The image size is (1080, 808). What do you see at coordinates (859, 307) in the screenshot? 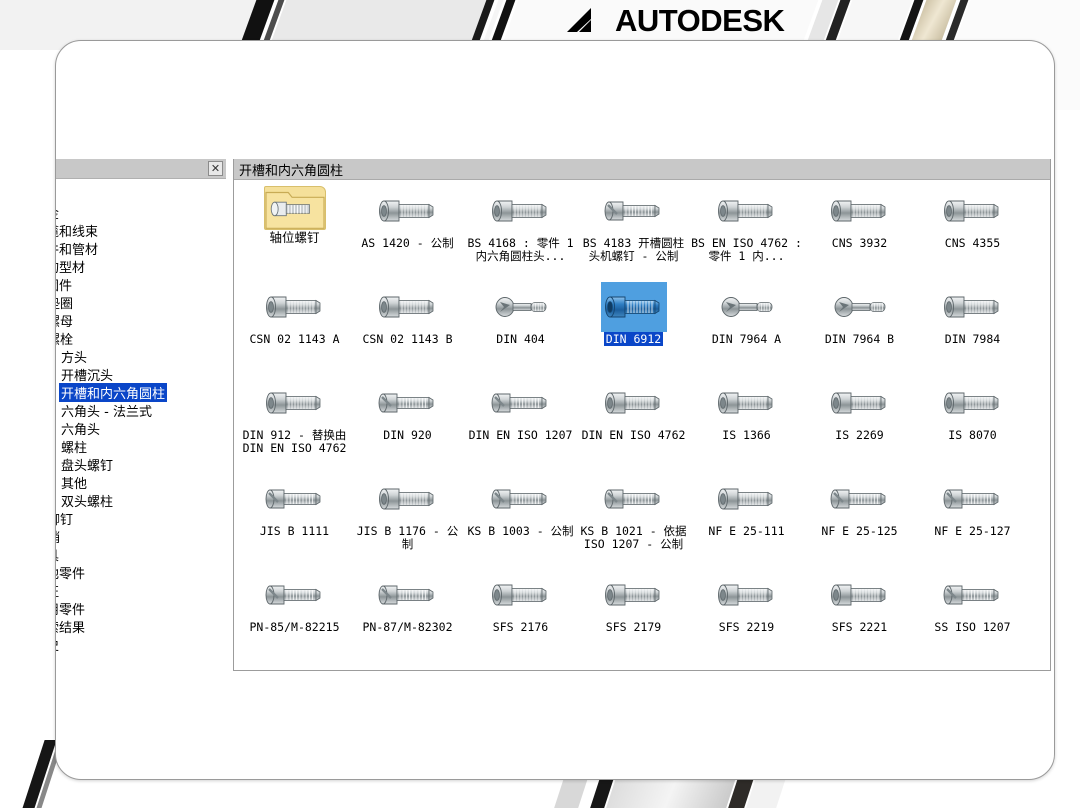
I see `cross-thumbnail-icon` at bounding box center [859, 307].